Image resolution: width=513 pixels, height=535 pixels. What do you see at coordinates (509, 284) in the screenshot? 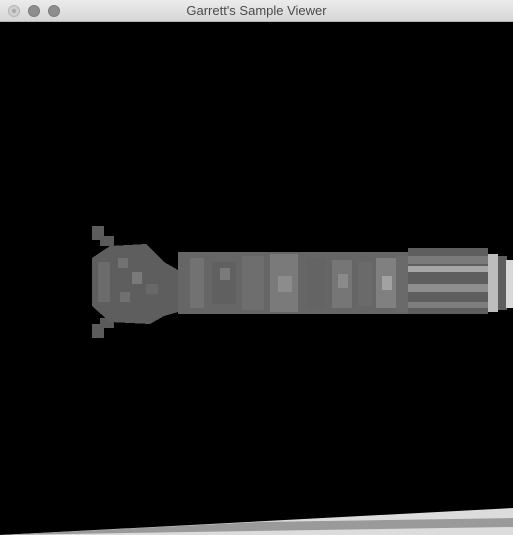
I see `object-tail-edge` at bounding box center [509, 284].